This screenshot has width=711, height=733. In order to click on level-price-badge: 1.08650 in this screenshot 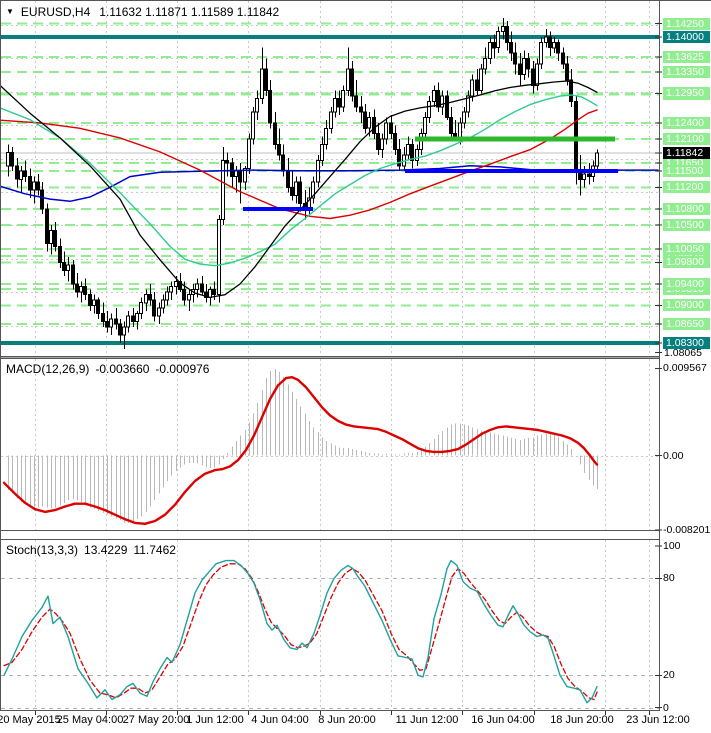, I will do `click(686, 324)`.